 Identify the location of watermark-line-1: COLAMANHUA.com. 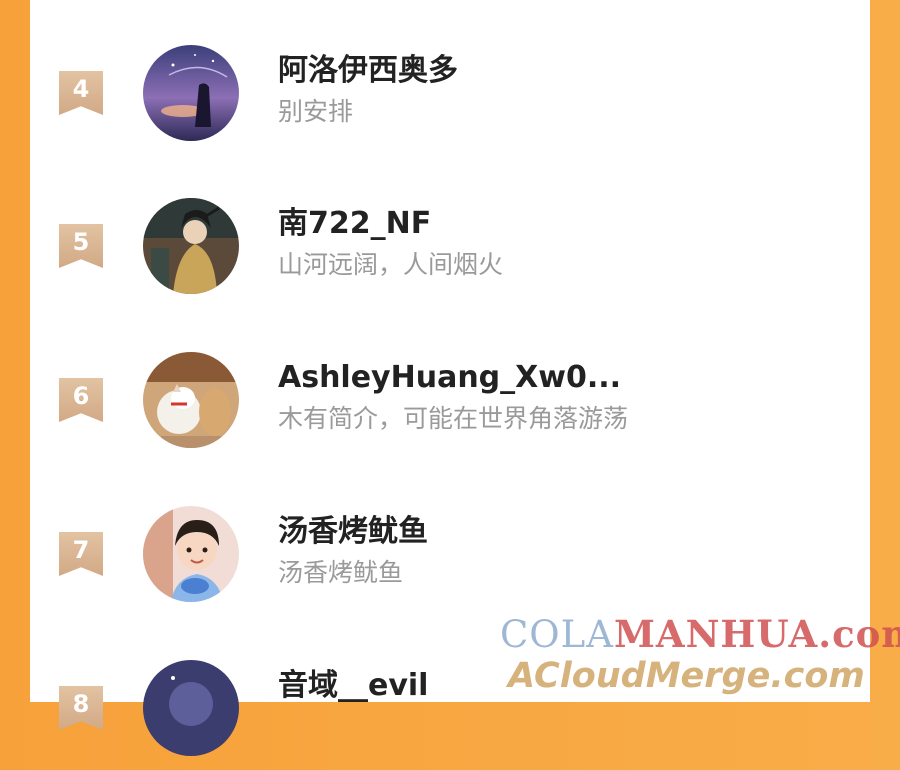
(700, 634).